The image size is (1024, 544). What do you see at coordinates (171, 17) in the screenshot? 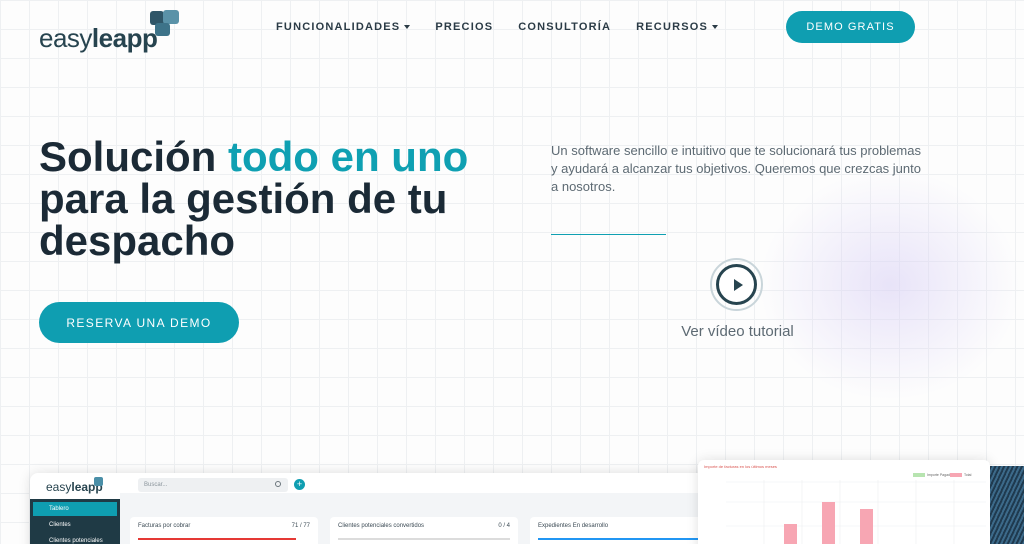
I see `logo-square-light` at bounding box center [171, 17].